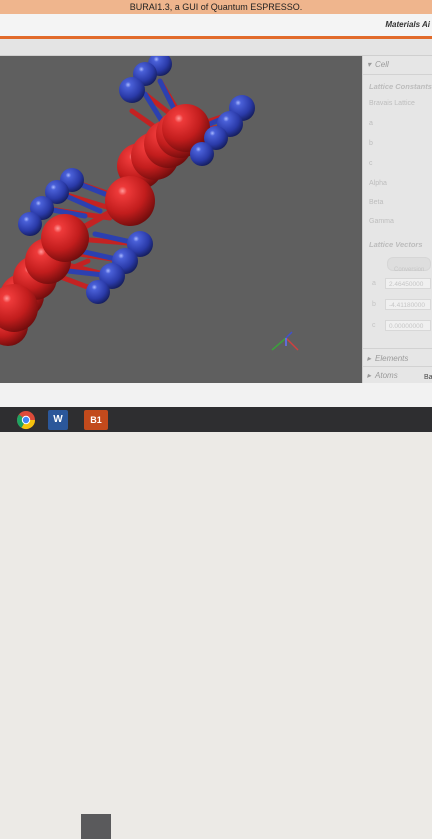 Image resolution: width=432 pixels, height=839 pixels. I want to click on lattice-constants-header: Lattice Constants, so click(400, 86).